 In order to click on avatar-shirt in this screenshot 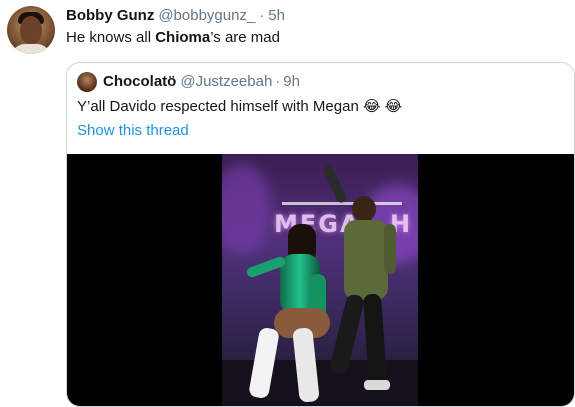, I will do `click(31, 49)`.